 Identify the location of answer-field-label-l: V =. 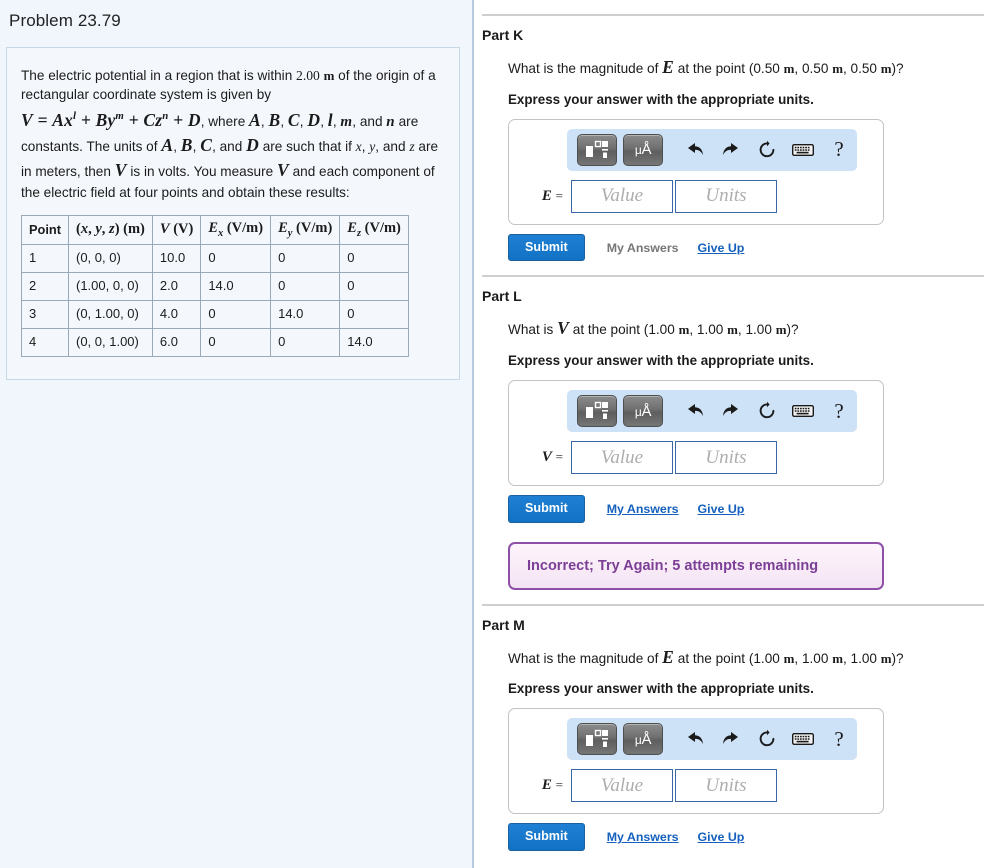
(552, 457).